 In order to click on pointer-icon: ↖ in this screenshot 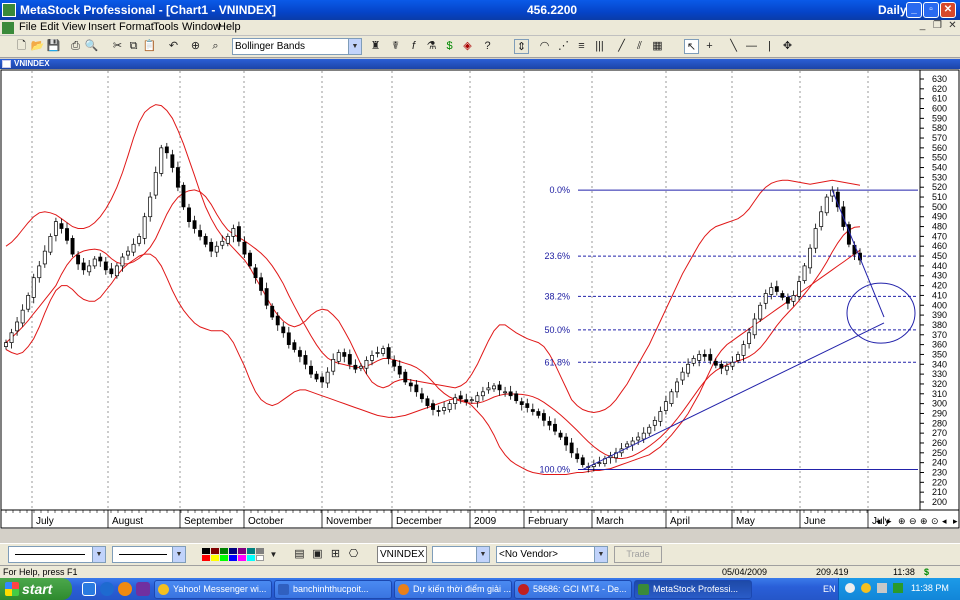, I will do `click(691, 46)`.